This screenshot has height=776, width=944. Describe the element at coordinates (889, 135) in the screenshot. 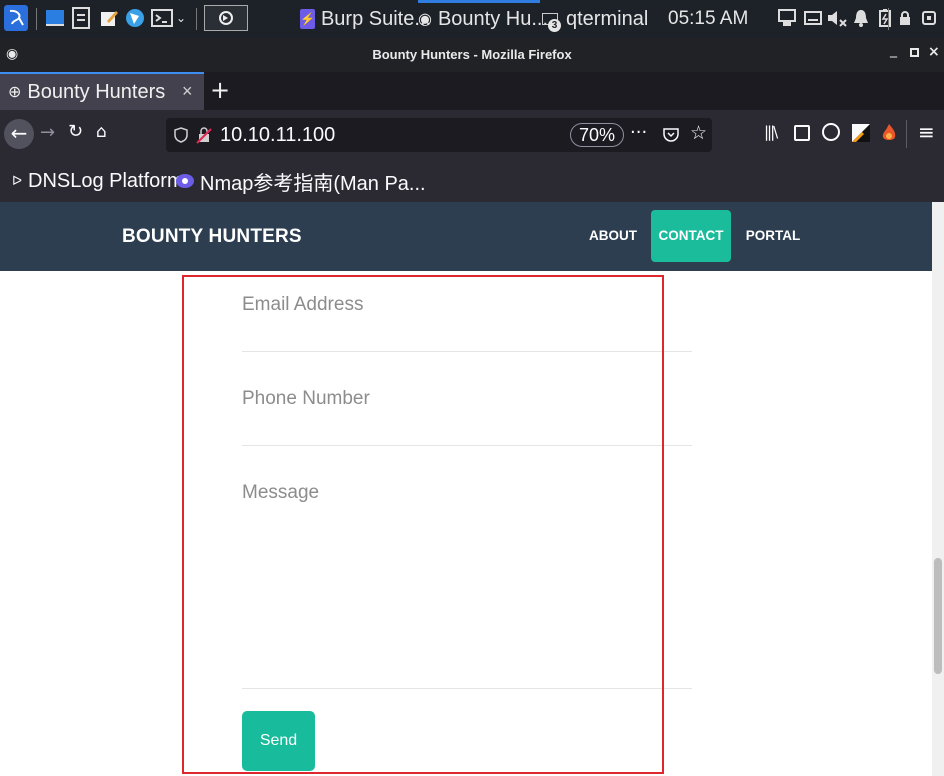

I see `hackbar-extension-icon` at that location.